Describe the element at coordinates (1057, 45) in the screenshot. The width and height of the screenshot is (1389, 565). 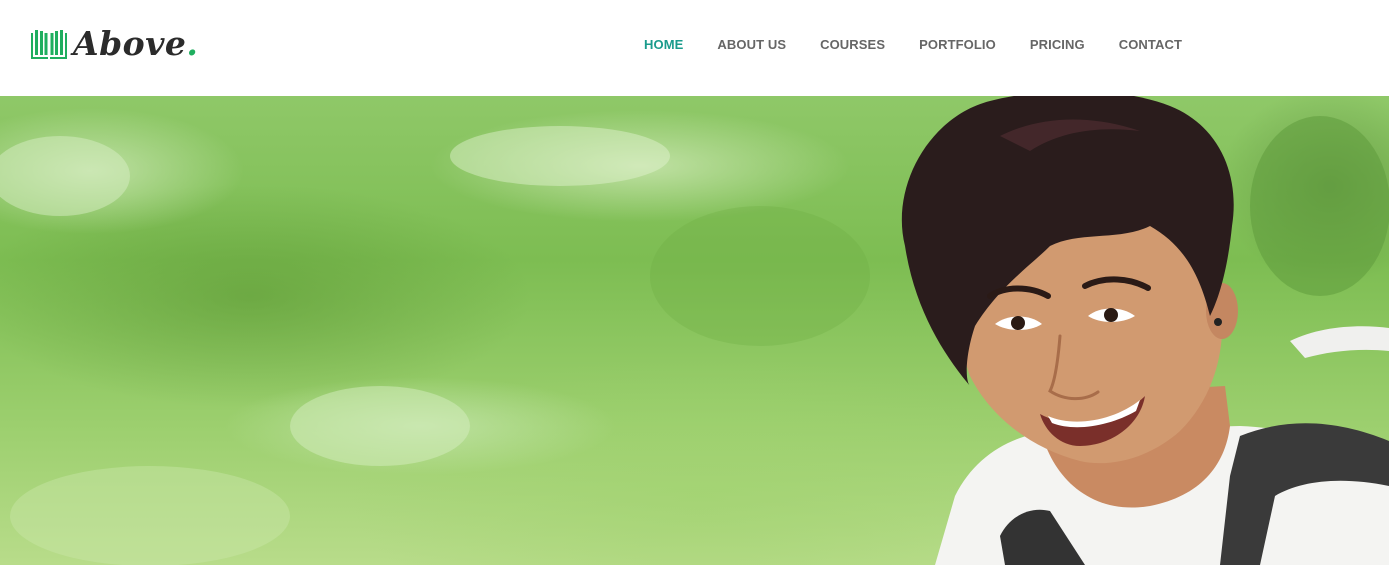
I see `nav-pricing: PRICING` at that location.